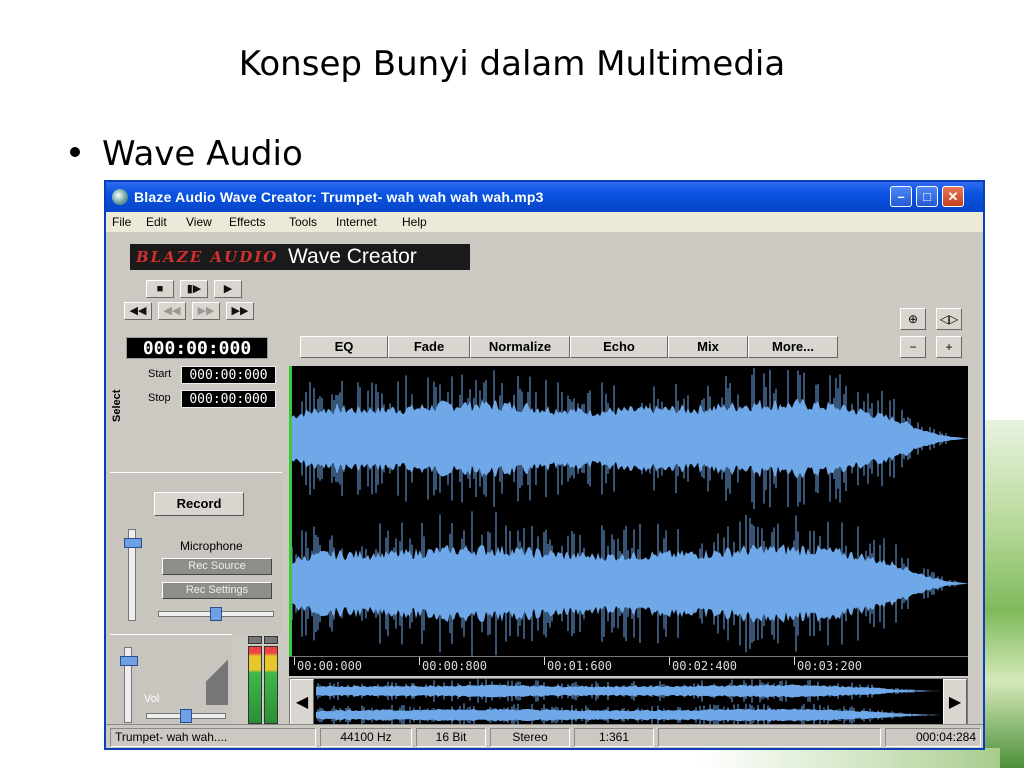 The image size is (1024, 768). I want to click on brand-banner: BLAZE AUDIO Wave Creator, so click(300, 257).